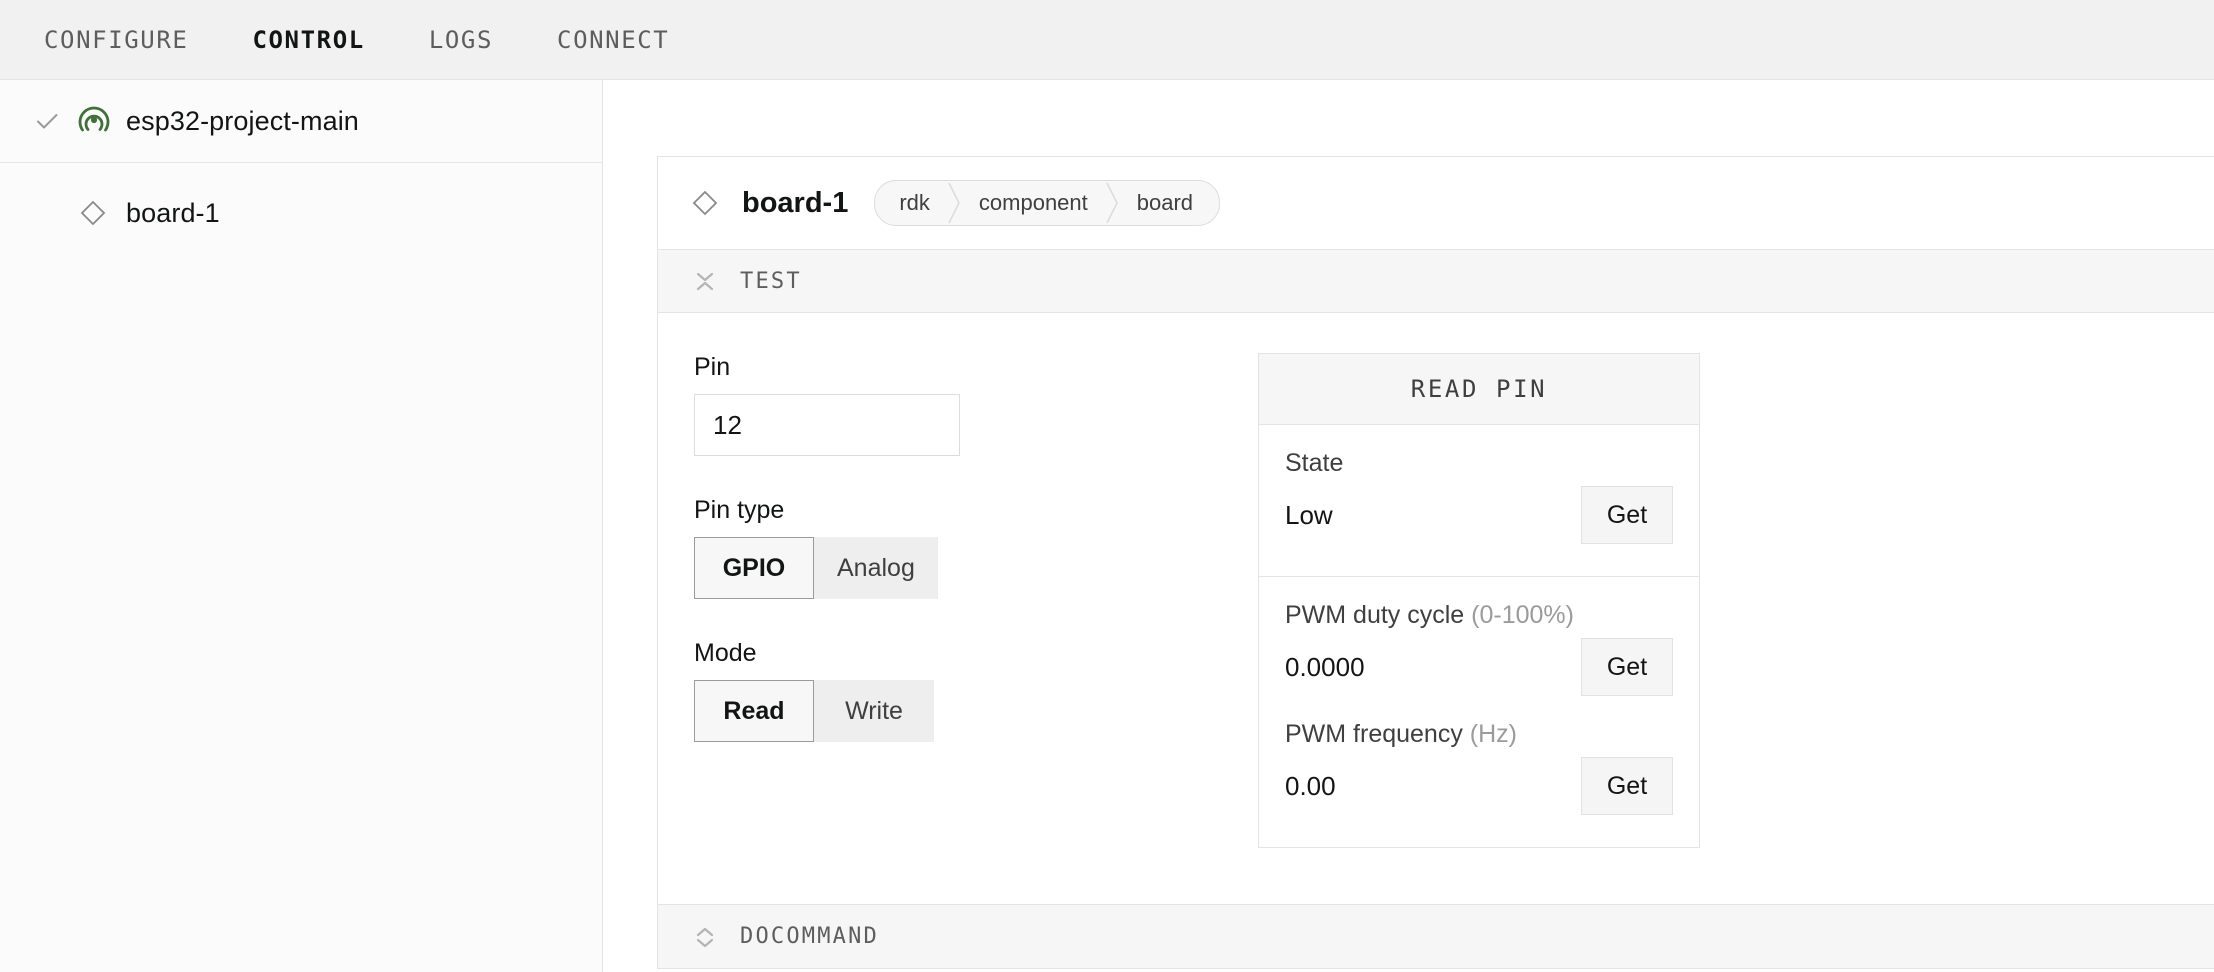  I want to click on section-label-docommand: DOCOMMAND, so click(810, 936).